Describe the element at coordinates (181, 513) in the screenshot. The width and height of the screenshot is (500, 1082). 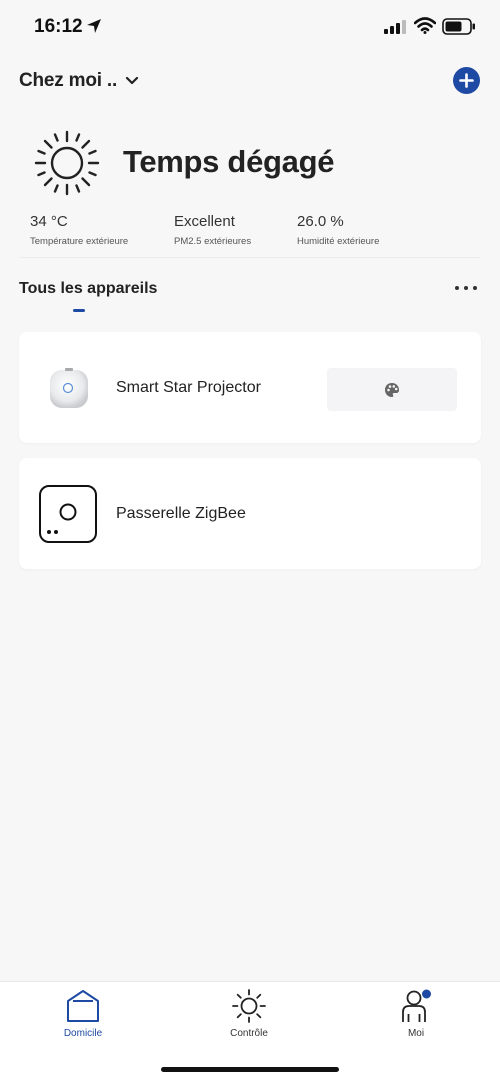
I see `device-name: Passerelle ZigBee` at that location.